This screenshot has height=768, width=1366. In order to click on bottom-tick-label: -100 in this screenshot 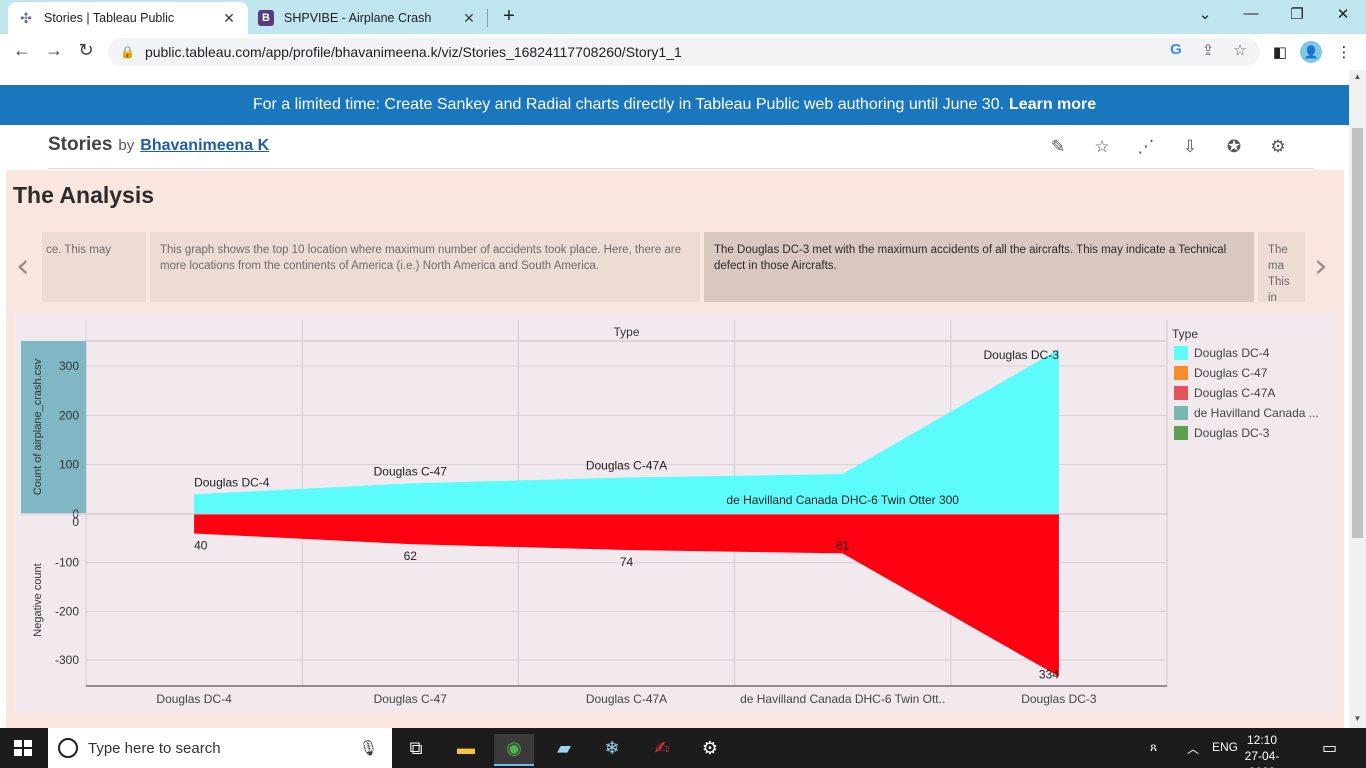, I will do `click(67, 563)`.